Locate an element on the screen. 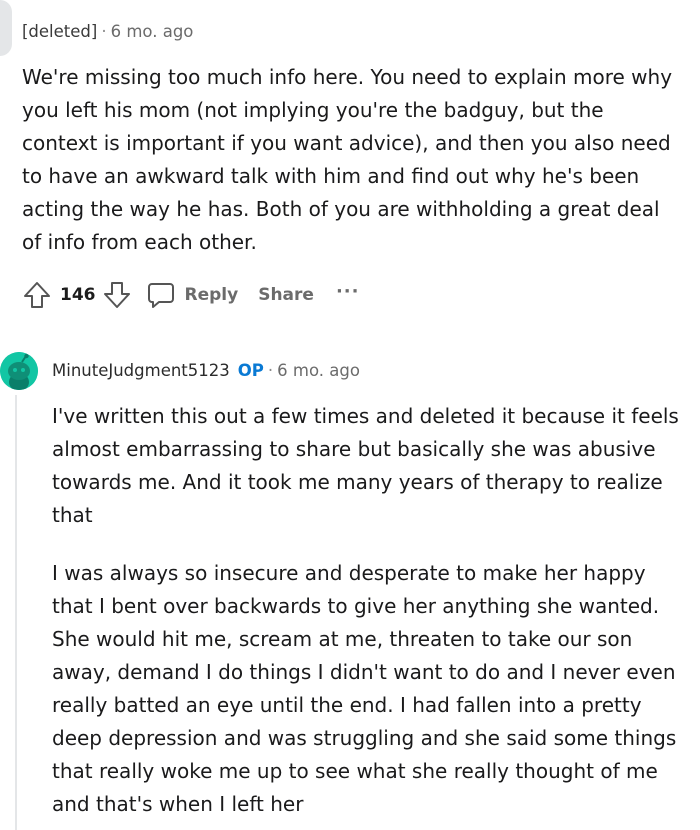  comment-meta-op: MinuteJudgment5123 OP · 6 mo. ago is located at coordinates (206, 370).